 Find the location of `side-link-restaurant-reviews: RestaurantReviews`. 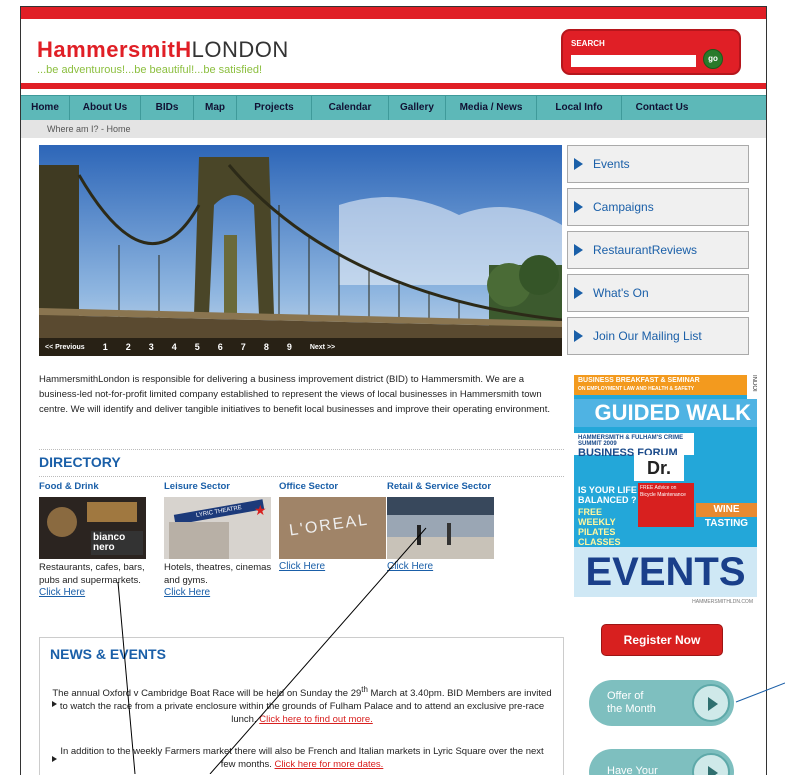

side-link-restaurant-reviews: RestaurantReviews is located at coordinates (658, 250).